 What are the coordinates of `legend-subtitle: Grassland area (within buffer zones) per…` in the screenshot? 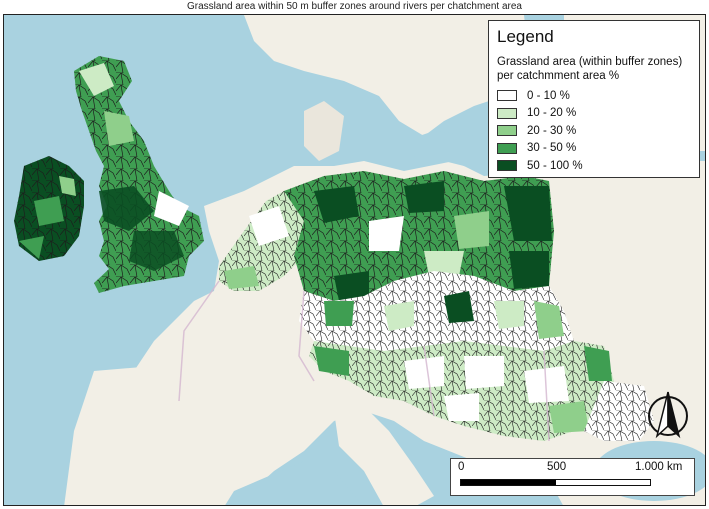 It's located at (590, 69).